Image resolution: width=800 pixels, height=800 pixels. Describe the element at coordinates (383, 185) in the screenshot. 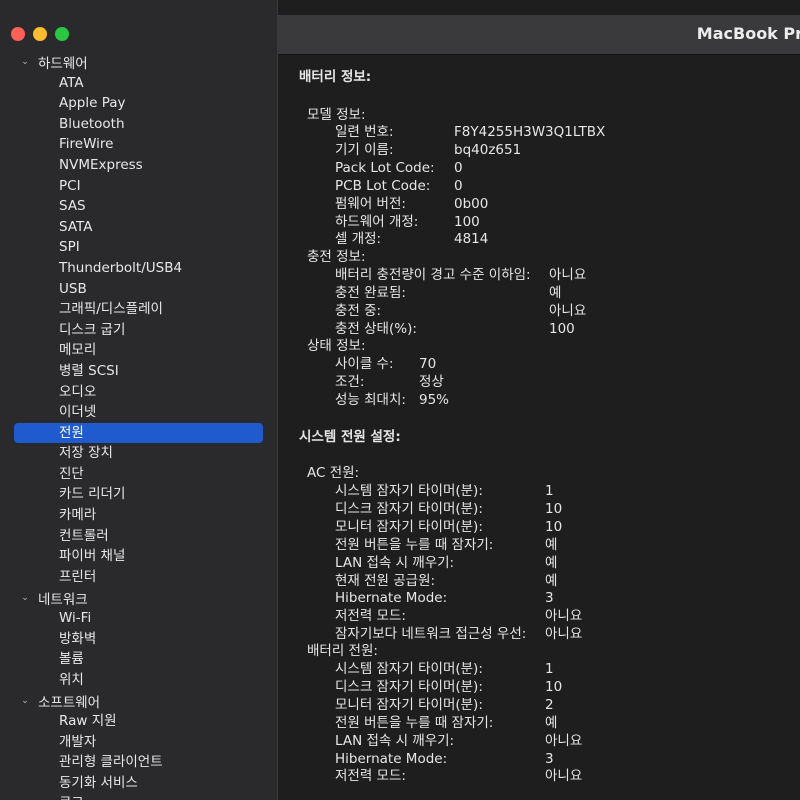

I see `info-key: PCB Lot Code:` at that location.